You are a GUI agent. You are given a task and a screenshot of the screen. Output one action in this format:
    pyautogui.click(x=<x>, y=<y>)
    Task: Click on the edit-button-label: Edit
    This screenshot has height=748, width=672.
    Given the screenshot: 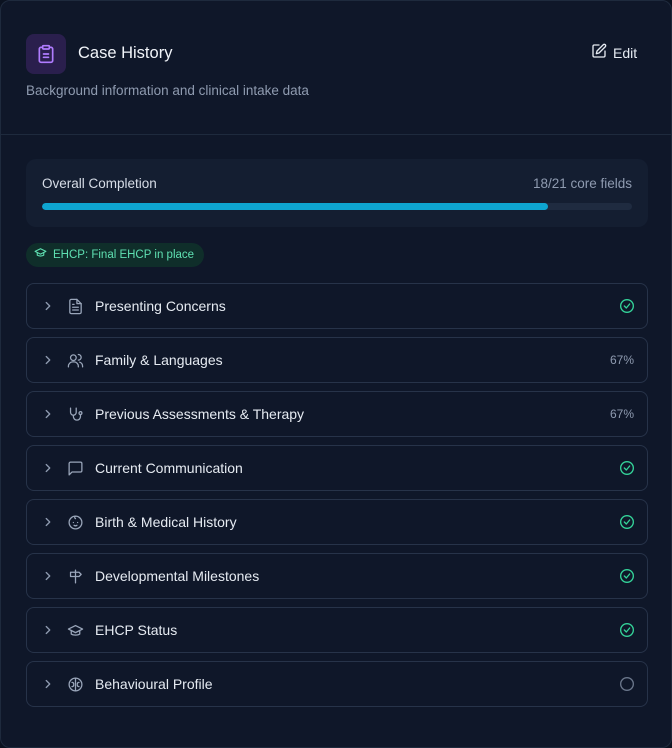 What is the action you would take?
    pyautogui.click(x=625, y=53)
    